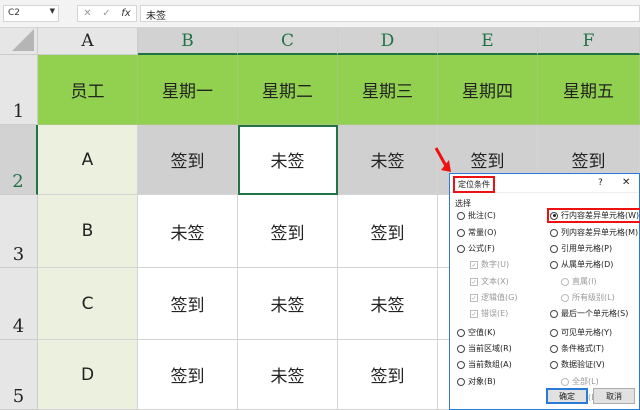  I want to click on option-6: ✓ 错误(E), so click(489, 313).